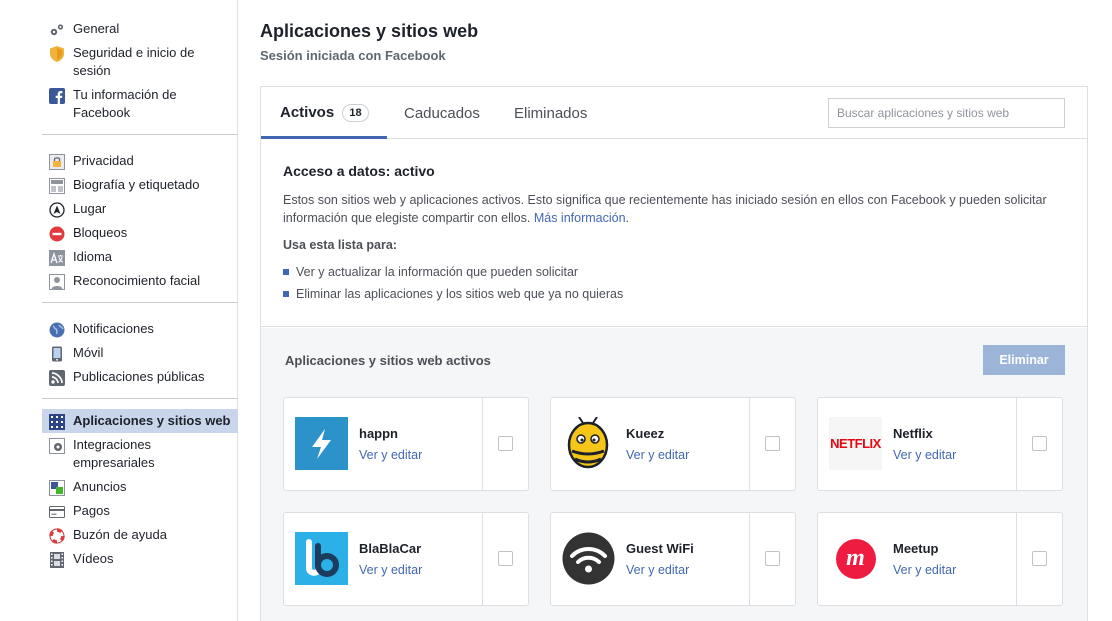  Describe the element at coordinates (588, 443) in the screenshot. I see `bee-logo` at that location.